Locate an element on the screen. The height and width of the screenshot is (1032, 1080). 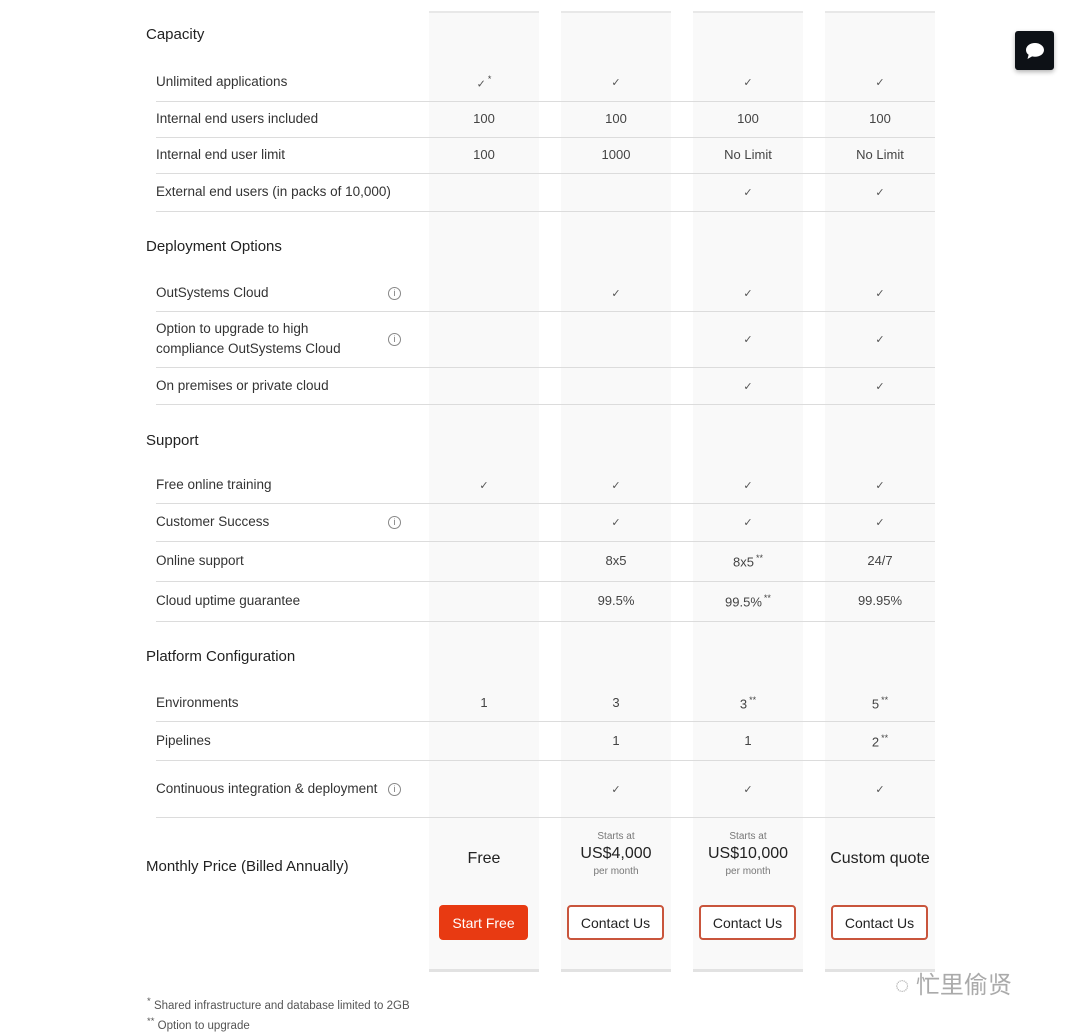
price-label: Monthly Price (Billed Annually) is located at coordinates (247, 866).